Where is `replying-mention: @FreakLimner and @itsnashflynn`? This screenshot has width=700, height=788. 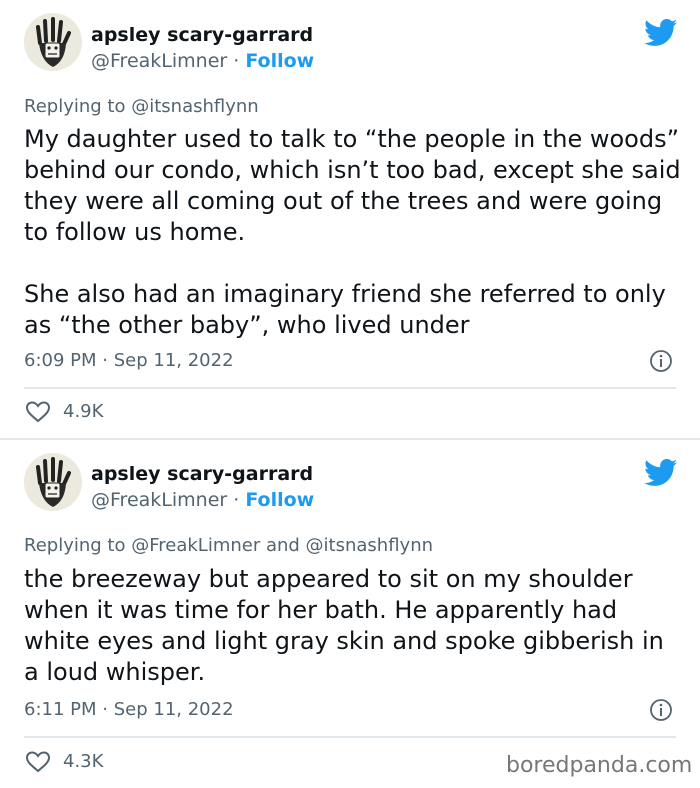
replying-mention: @FreakLimner and @itsnashflynn is located at coordinates (282, 545).